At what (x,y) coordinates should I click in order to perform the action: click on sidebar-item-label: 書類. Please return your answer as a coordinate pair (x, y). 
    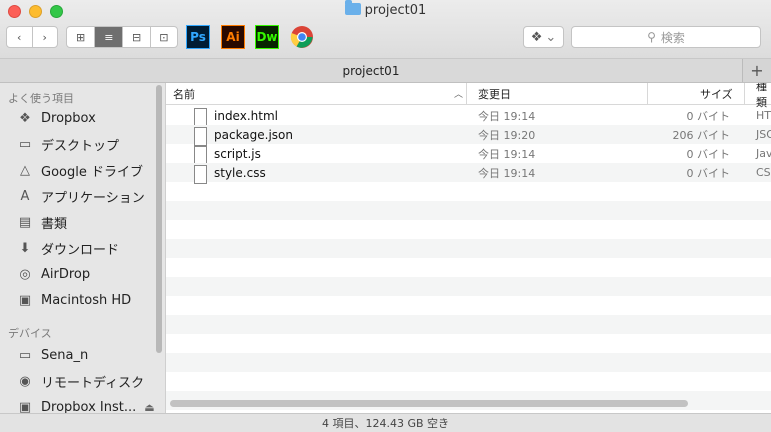
    Looking at the image, I should click on (54, 224).